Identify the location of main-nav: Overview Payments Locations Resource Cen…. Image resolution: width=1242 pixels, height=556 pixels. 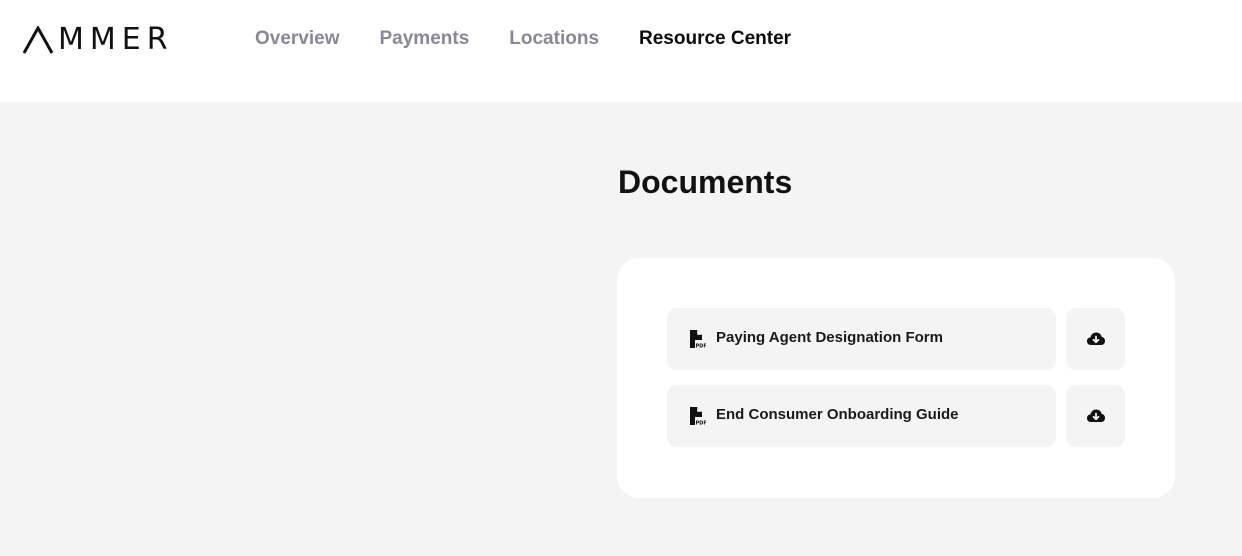
(543, 39).